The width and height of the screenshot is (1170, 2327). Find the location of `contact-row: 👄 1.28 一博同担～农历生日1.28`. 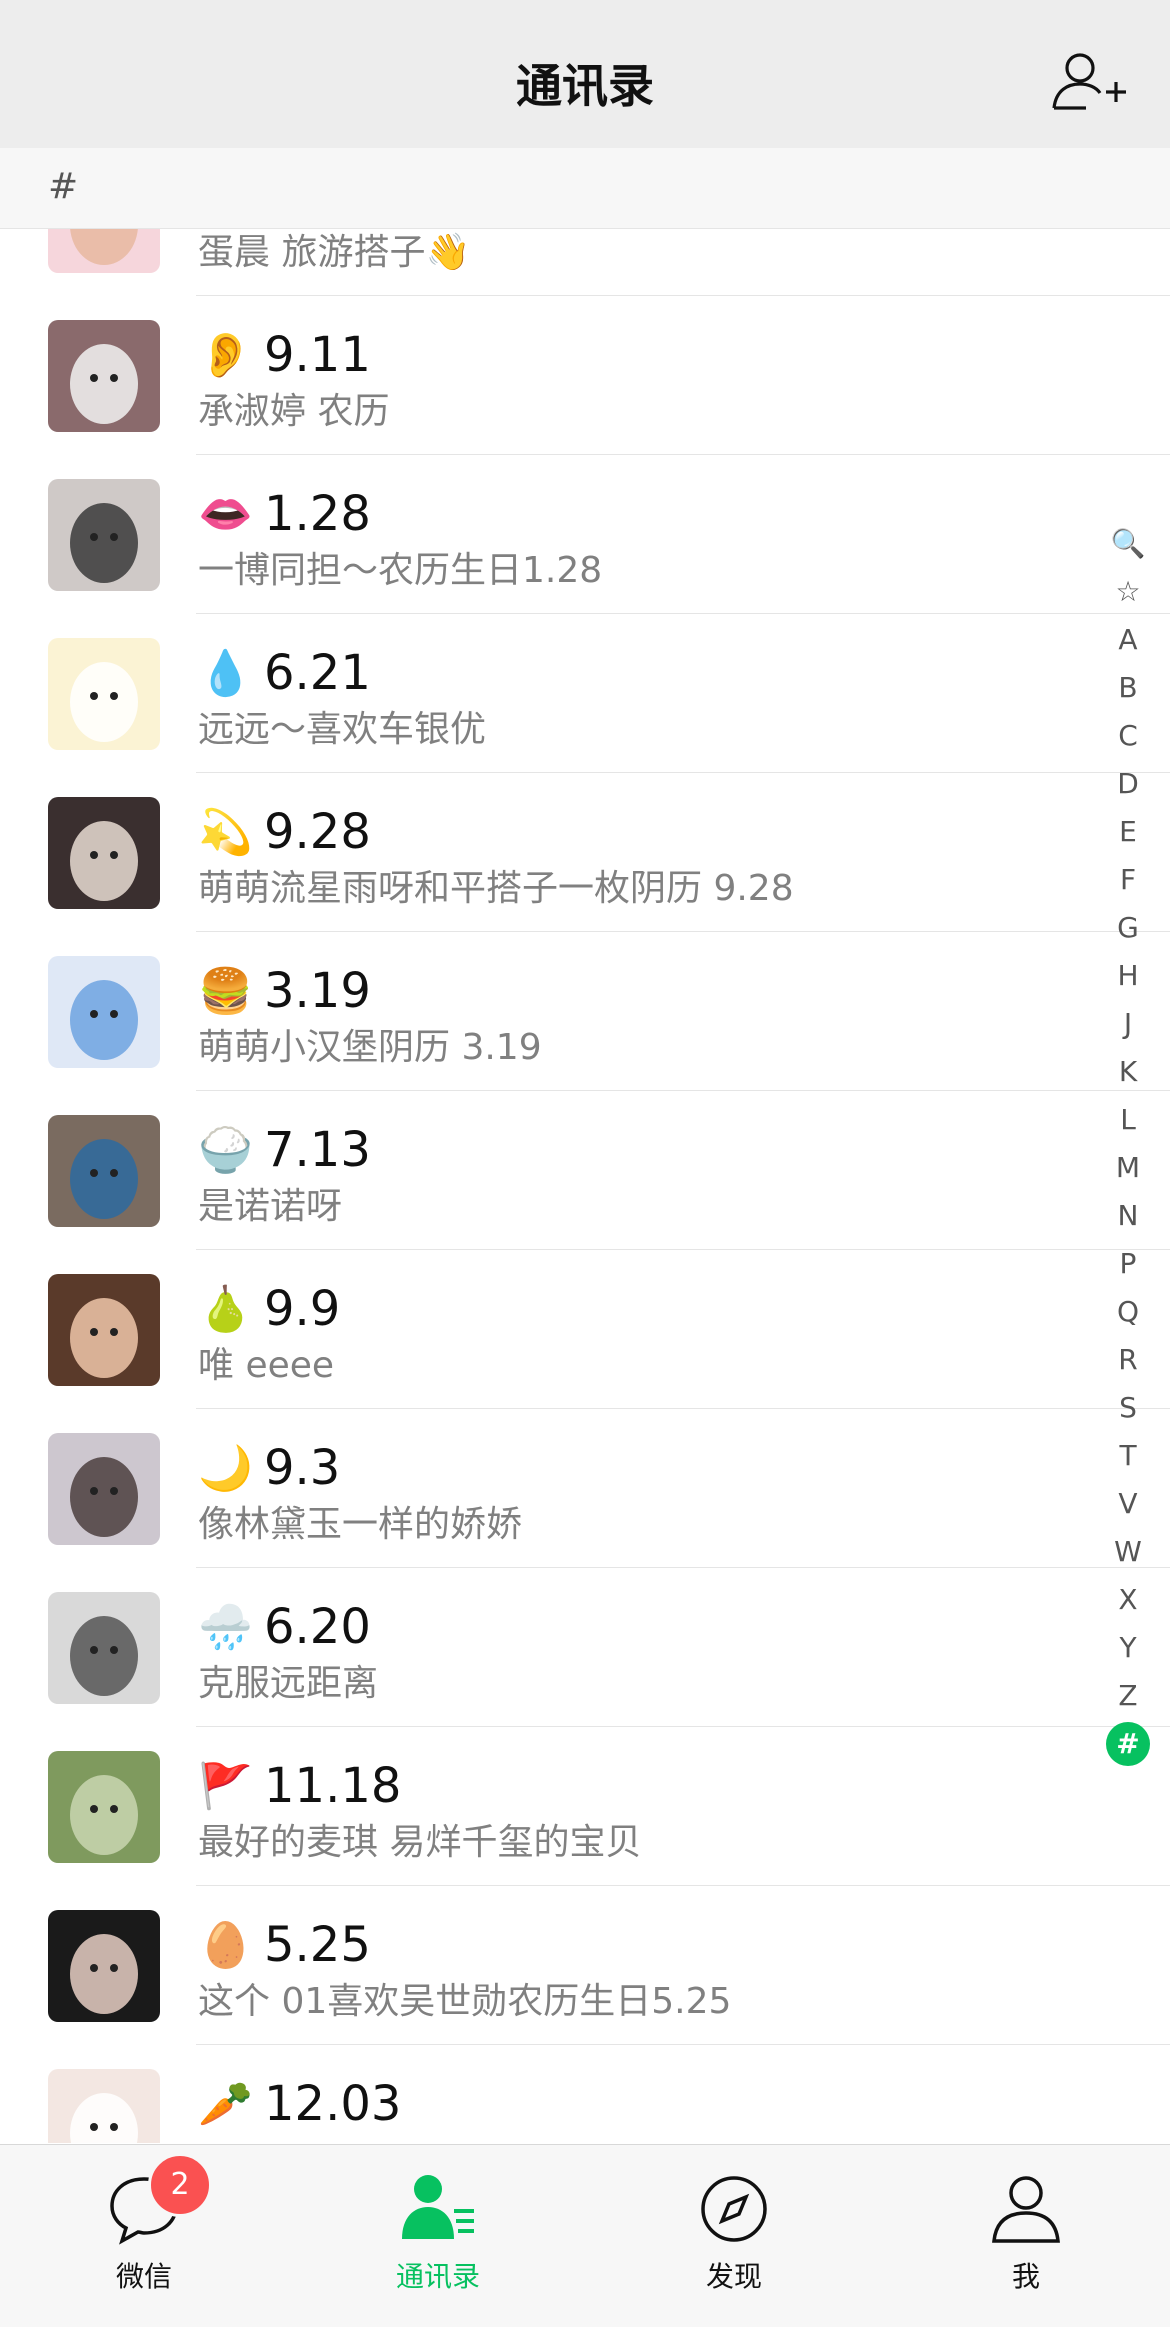

contact-row: 👄 1.28 一博同担～农历生日1.28 is located at coordinates (585, 534).